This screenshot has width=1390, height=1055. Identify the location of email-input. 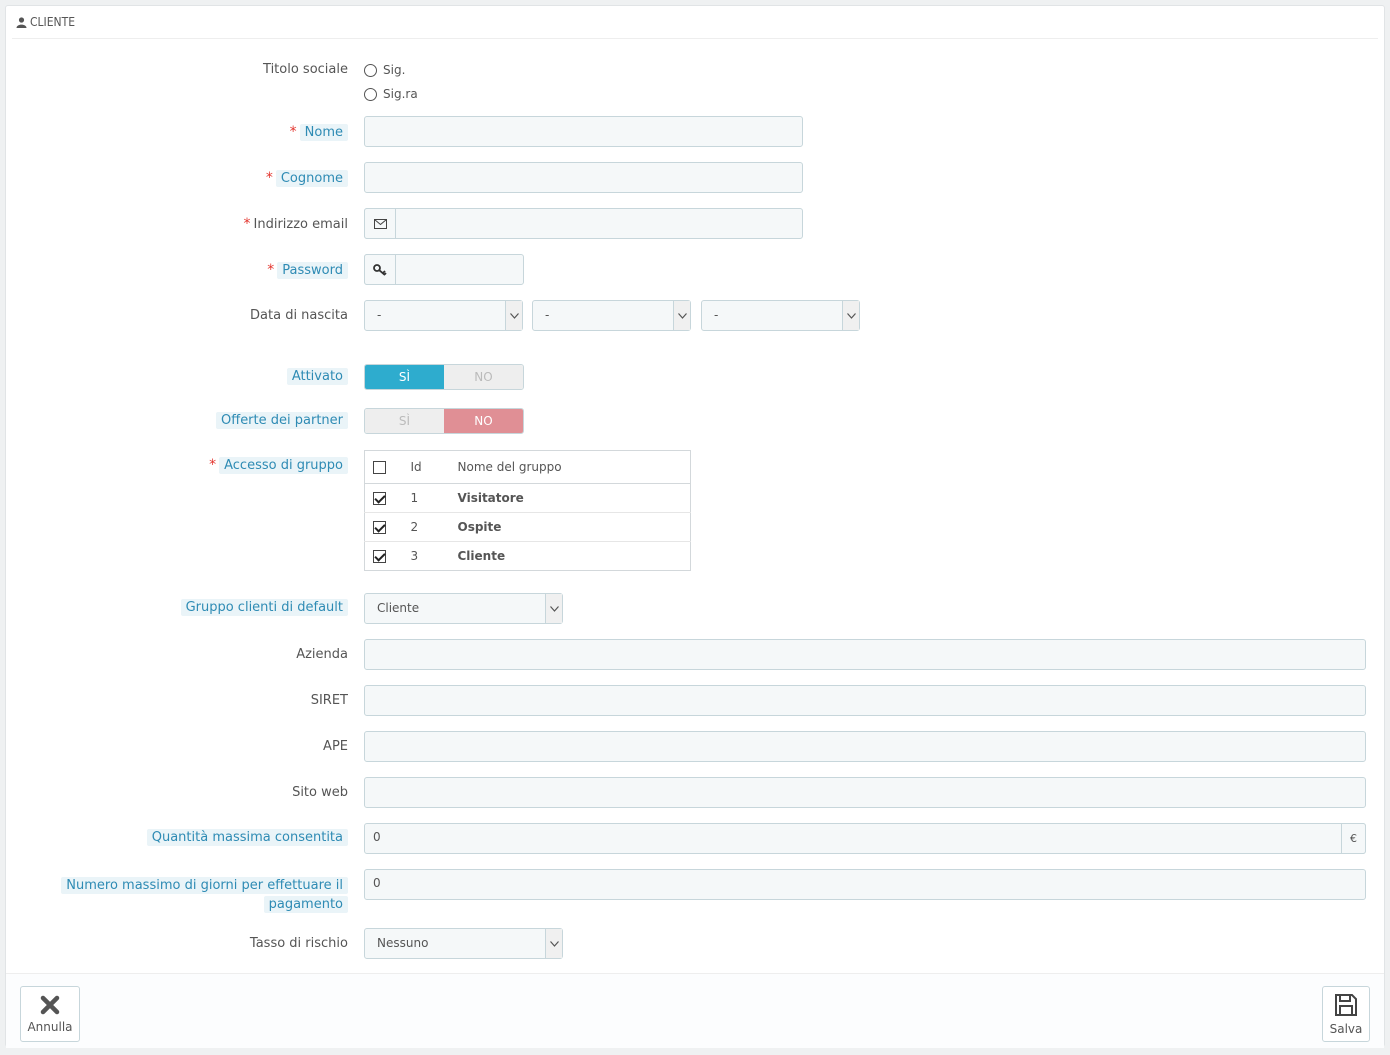
(583, 223).